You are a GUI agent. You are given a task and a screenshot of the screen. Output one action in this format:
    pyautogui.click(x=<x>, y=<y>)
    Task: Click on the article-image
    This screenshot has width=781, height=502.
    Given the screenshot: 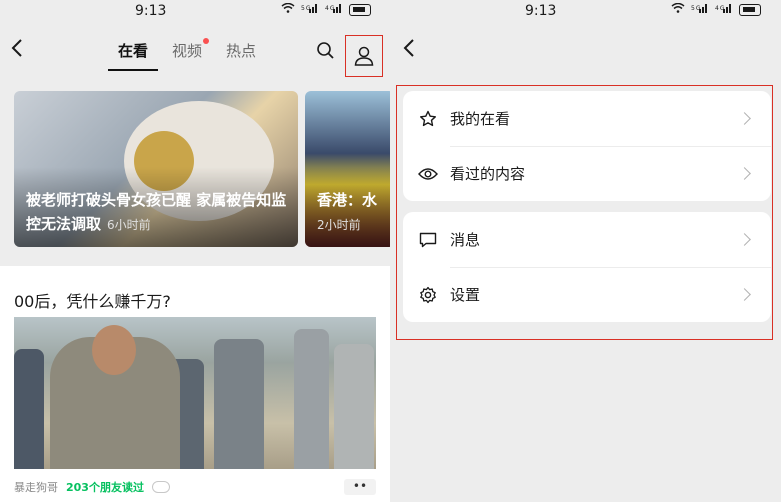 What is the action you would take?
    pyautogui.click(x=195, y=393)
    